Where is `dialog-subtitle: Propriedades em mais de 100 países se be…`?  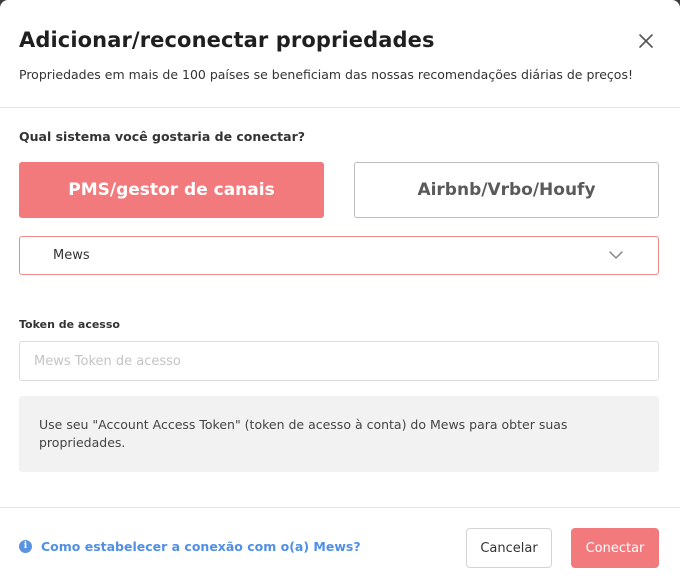
dialog-subtitle: Propriedades em mais de 100 países se be… is located at coordinates (326, 74).